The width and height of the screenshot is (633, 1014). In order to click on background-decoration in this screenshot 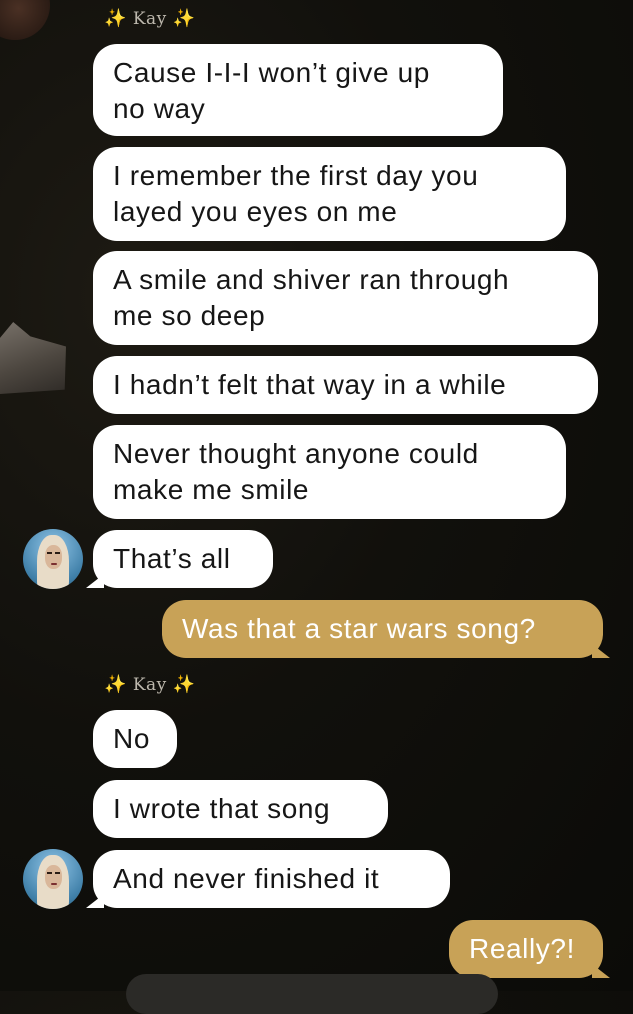, I will do `click(25, 20)`.